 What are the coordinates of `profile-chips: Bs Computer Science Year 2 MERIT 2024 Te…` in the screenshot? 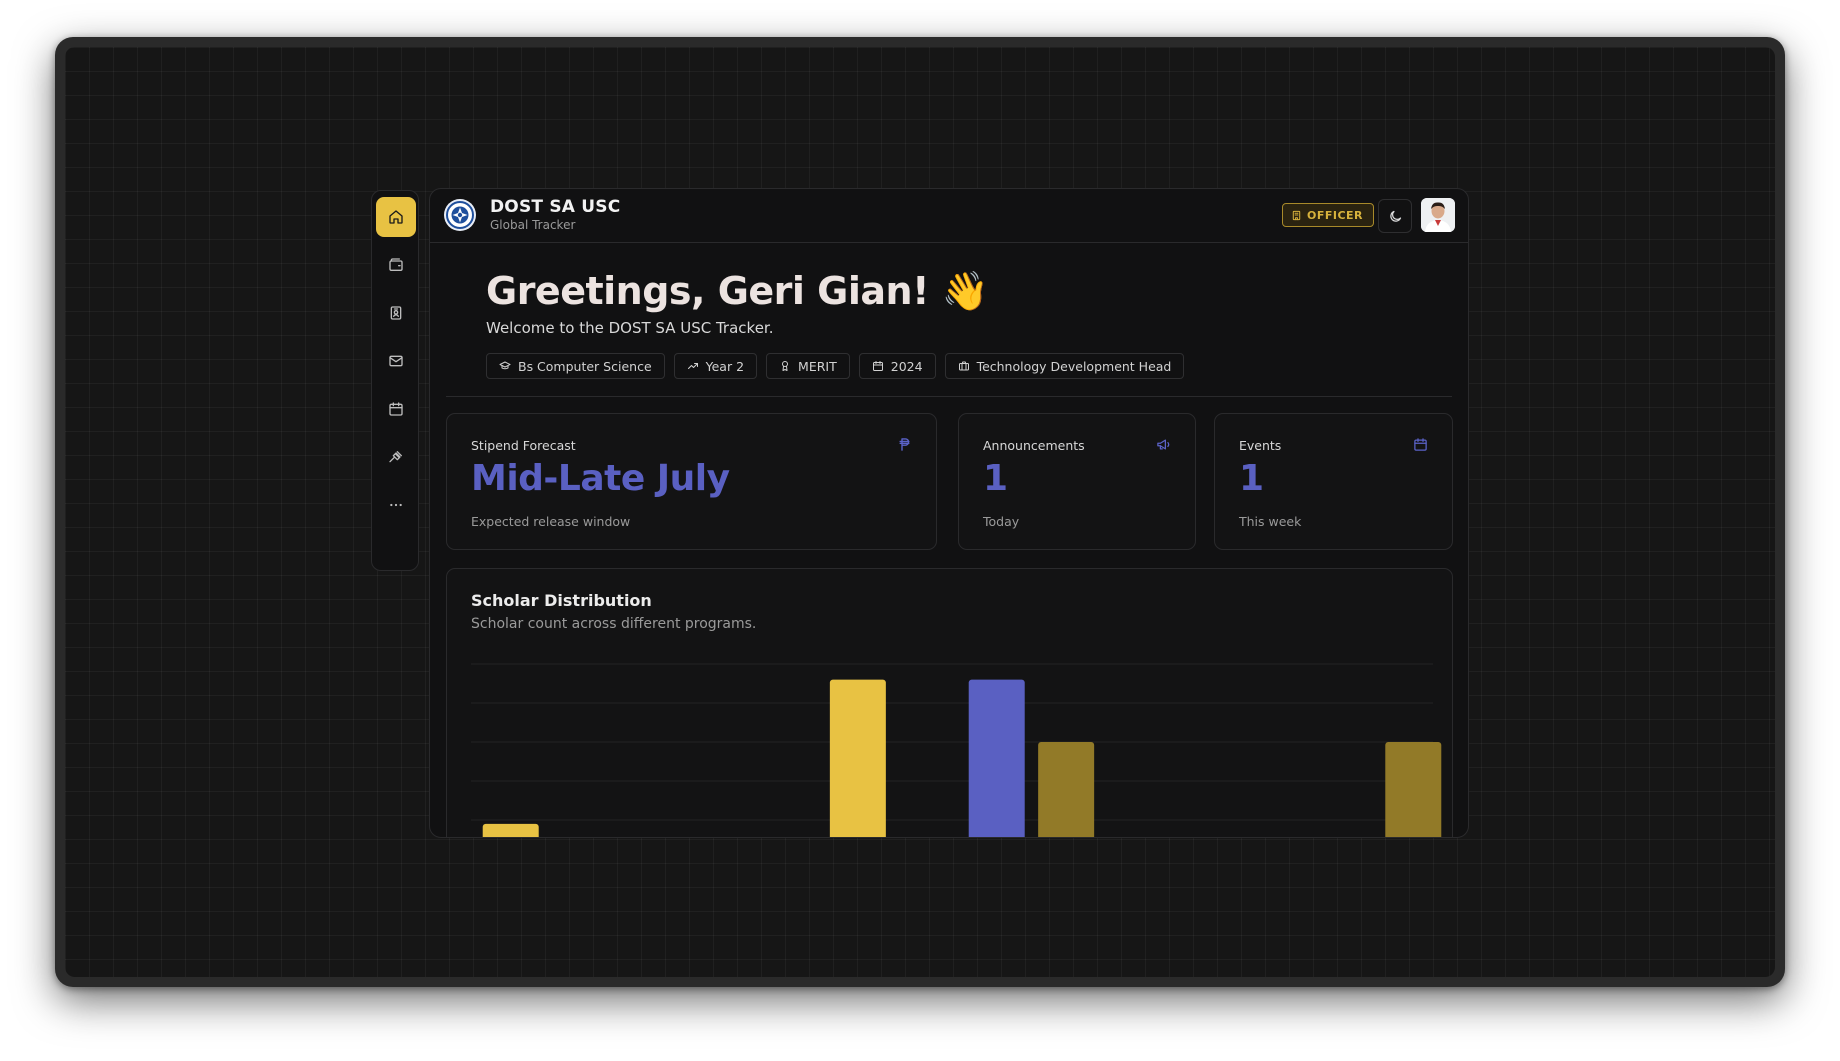 It's located at (835, 366).